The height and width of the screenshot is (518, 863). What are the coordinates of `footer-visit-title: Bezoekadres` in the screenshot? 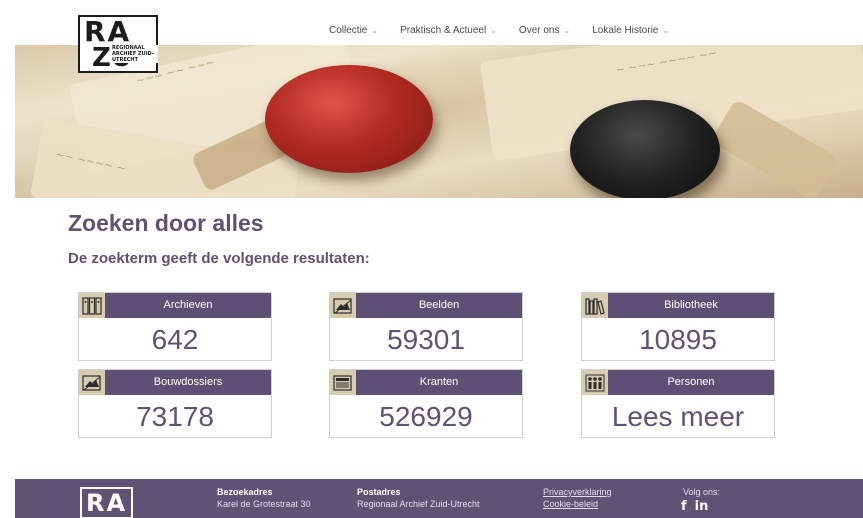 It's located at (245, 492).